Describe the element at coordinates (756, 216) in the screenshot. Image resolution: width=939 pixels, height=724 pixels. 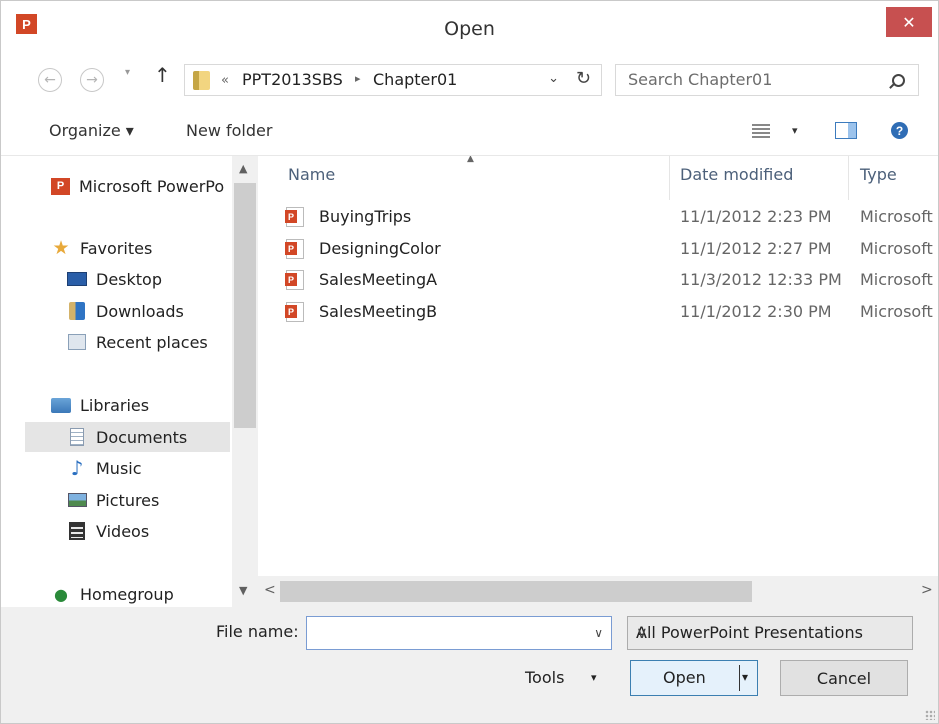
I see `file-date: 11/1/2012 2:23 PM` at that location.